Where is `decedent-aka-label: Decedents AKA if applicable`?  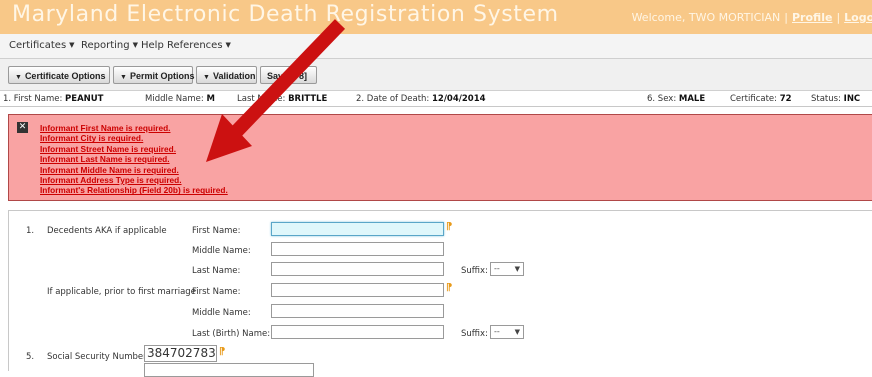
decedent-aka-label: Decedents AKA if applicable is located at coordinates (107, 231).